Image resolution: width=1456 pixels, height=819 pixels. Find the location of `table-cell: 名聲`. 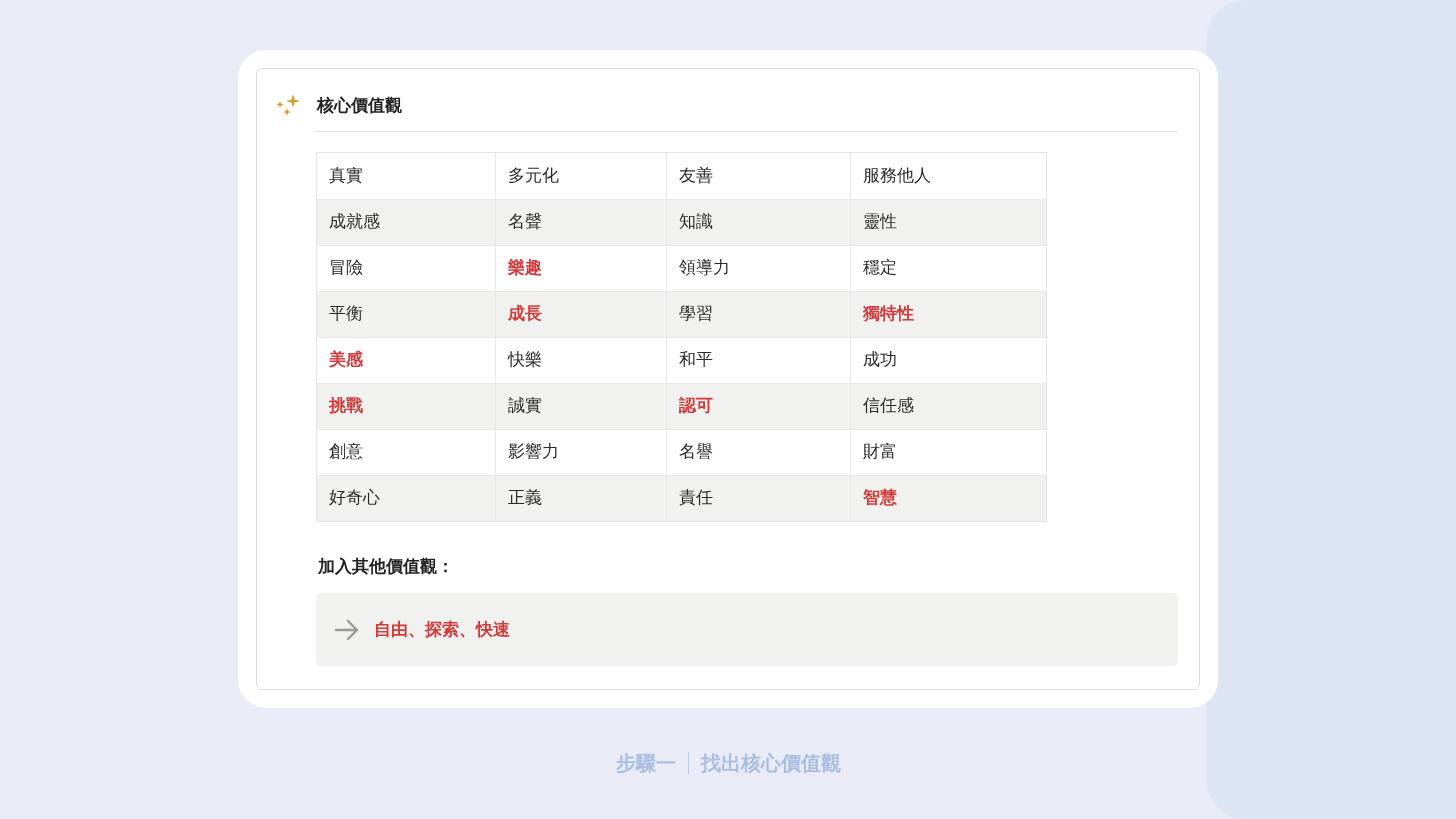

table-cell: 名聲 is located at coordinates (580, 222).